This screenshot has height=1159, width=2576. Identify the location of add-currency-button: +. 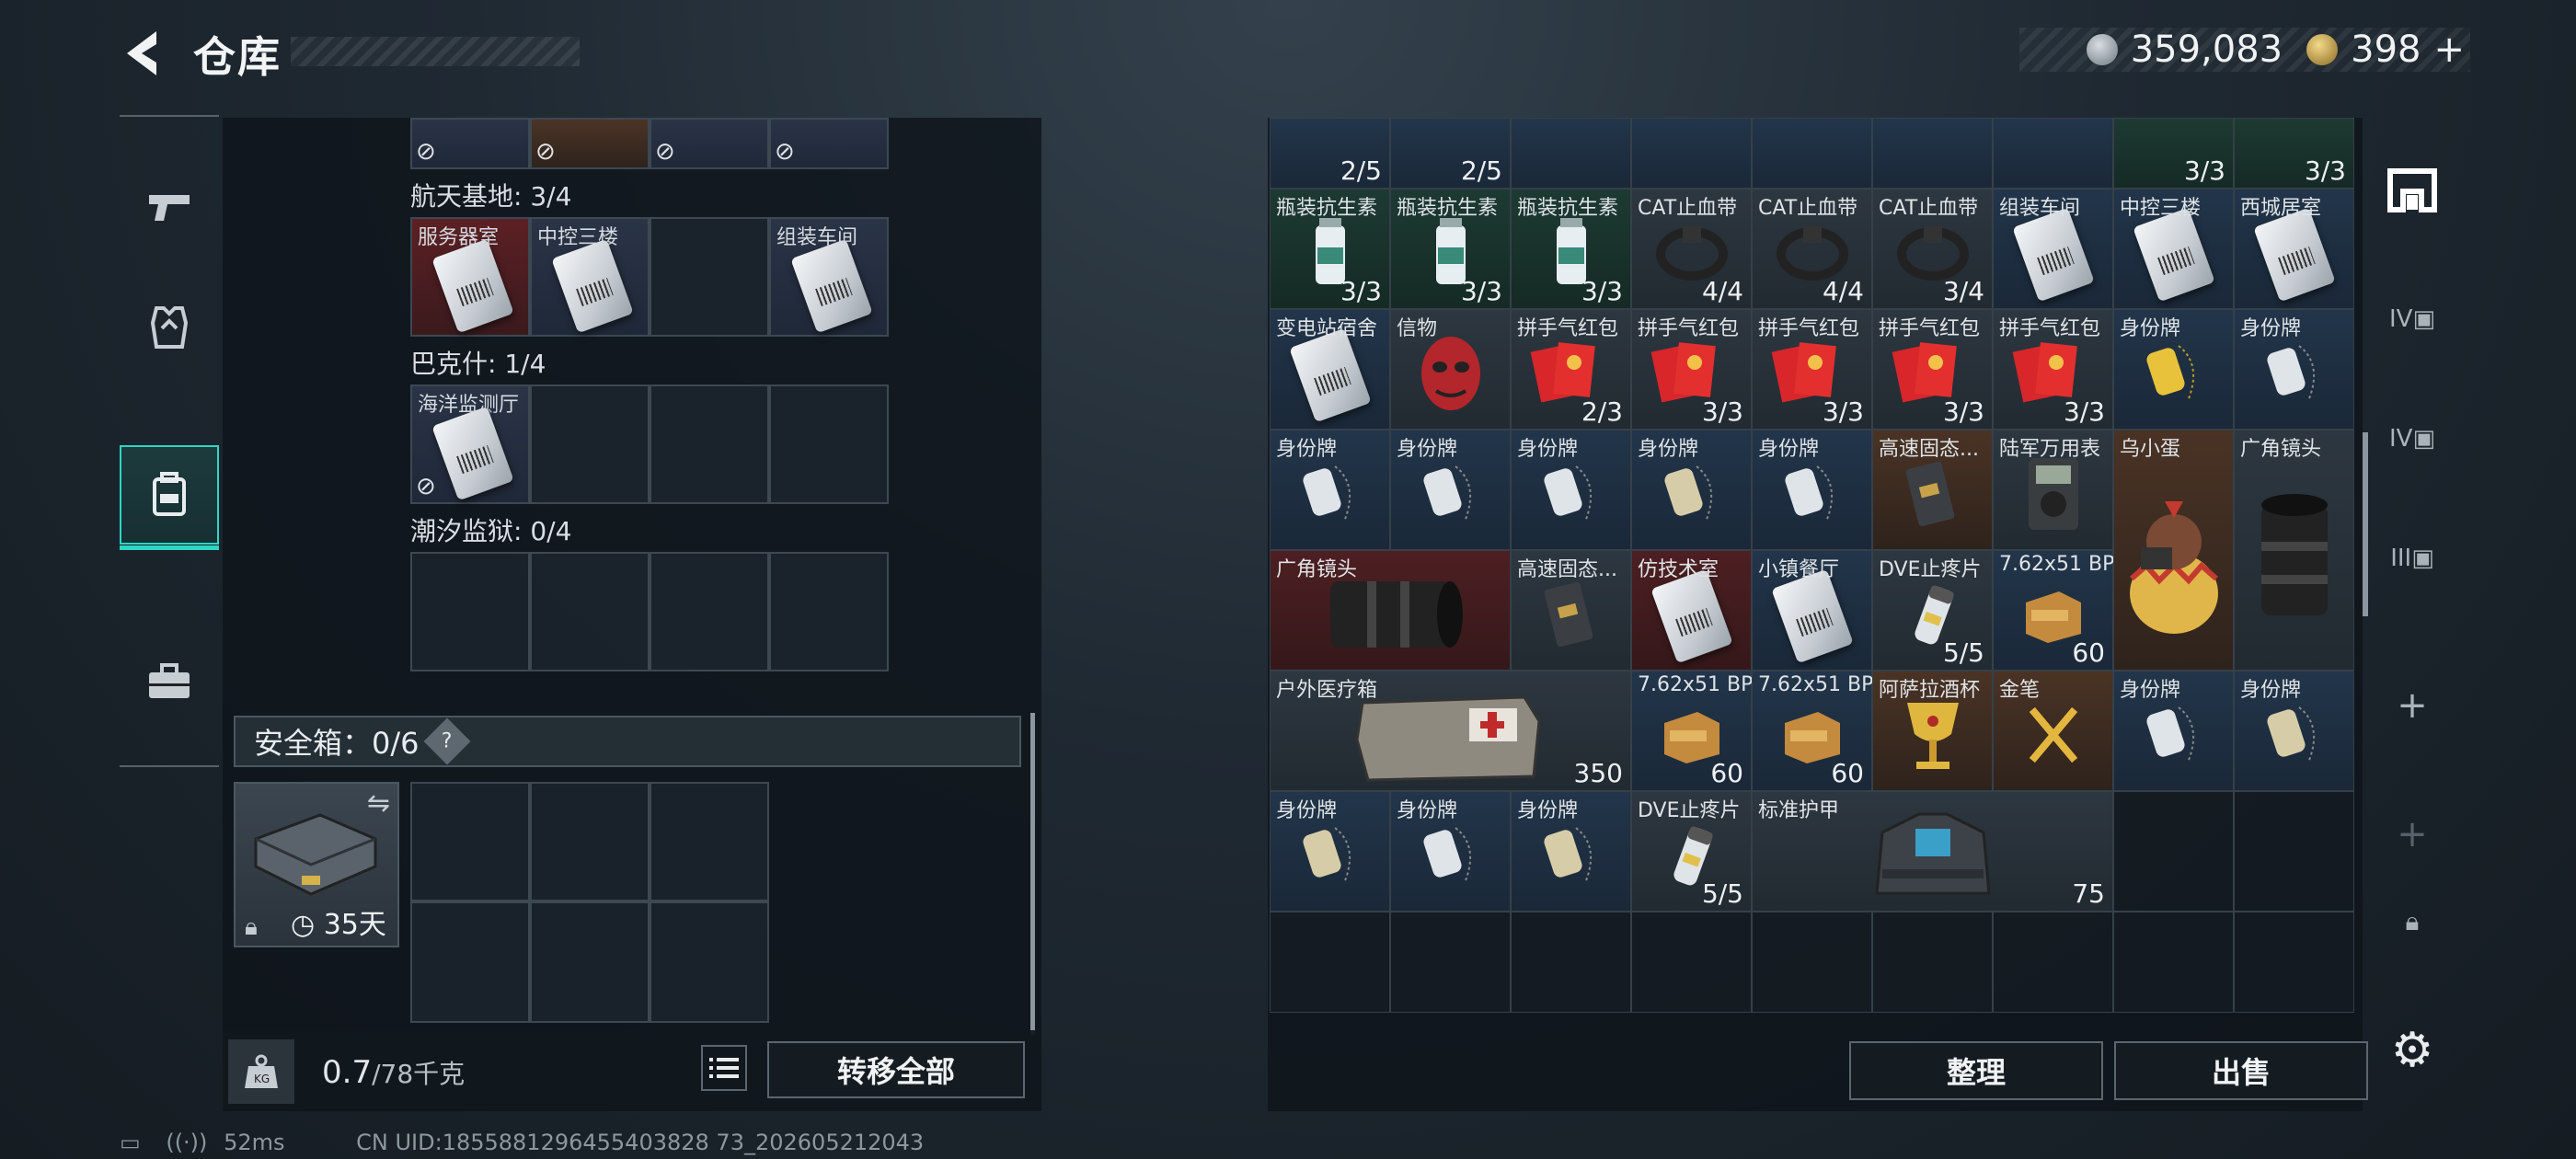
(2449, 50).